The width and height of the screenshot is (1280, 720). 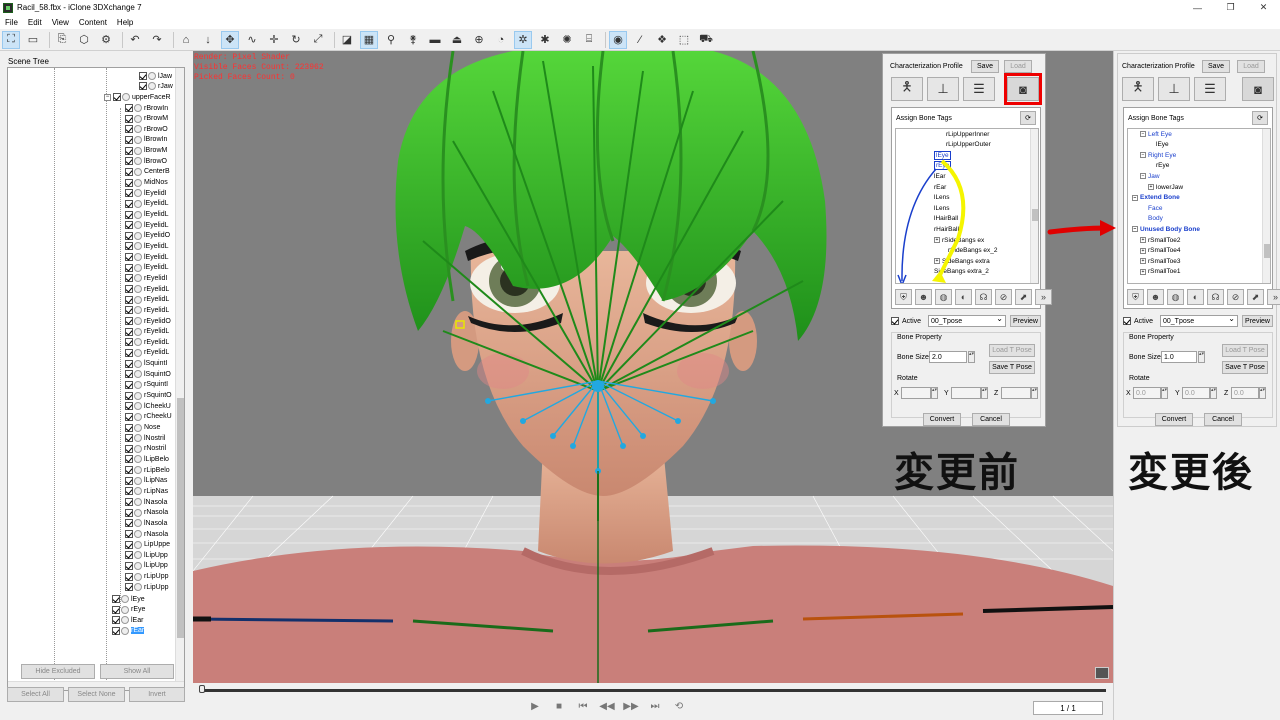 What do you see at coordinates (1155, 208) in the screenshot?
I see `bone-tree-item: Face` at bounding box center [1155, 208].